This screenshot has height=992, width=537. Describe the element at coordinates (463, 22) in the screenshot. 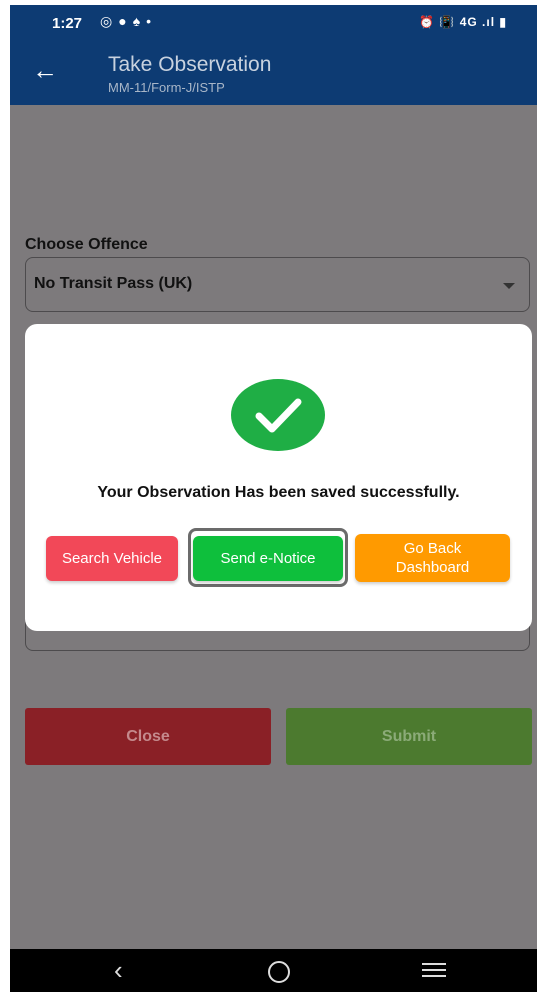

I see `system-status-icons: ⏰ 📳 4G .ıl ▮` at that location.